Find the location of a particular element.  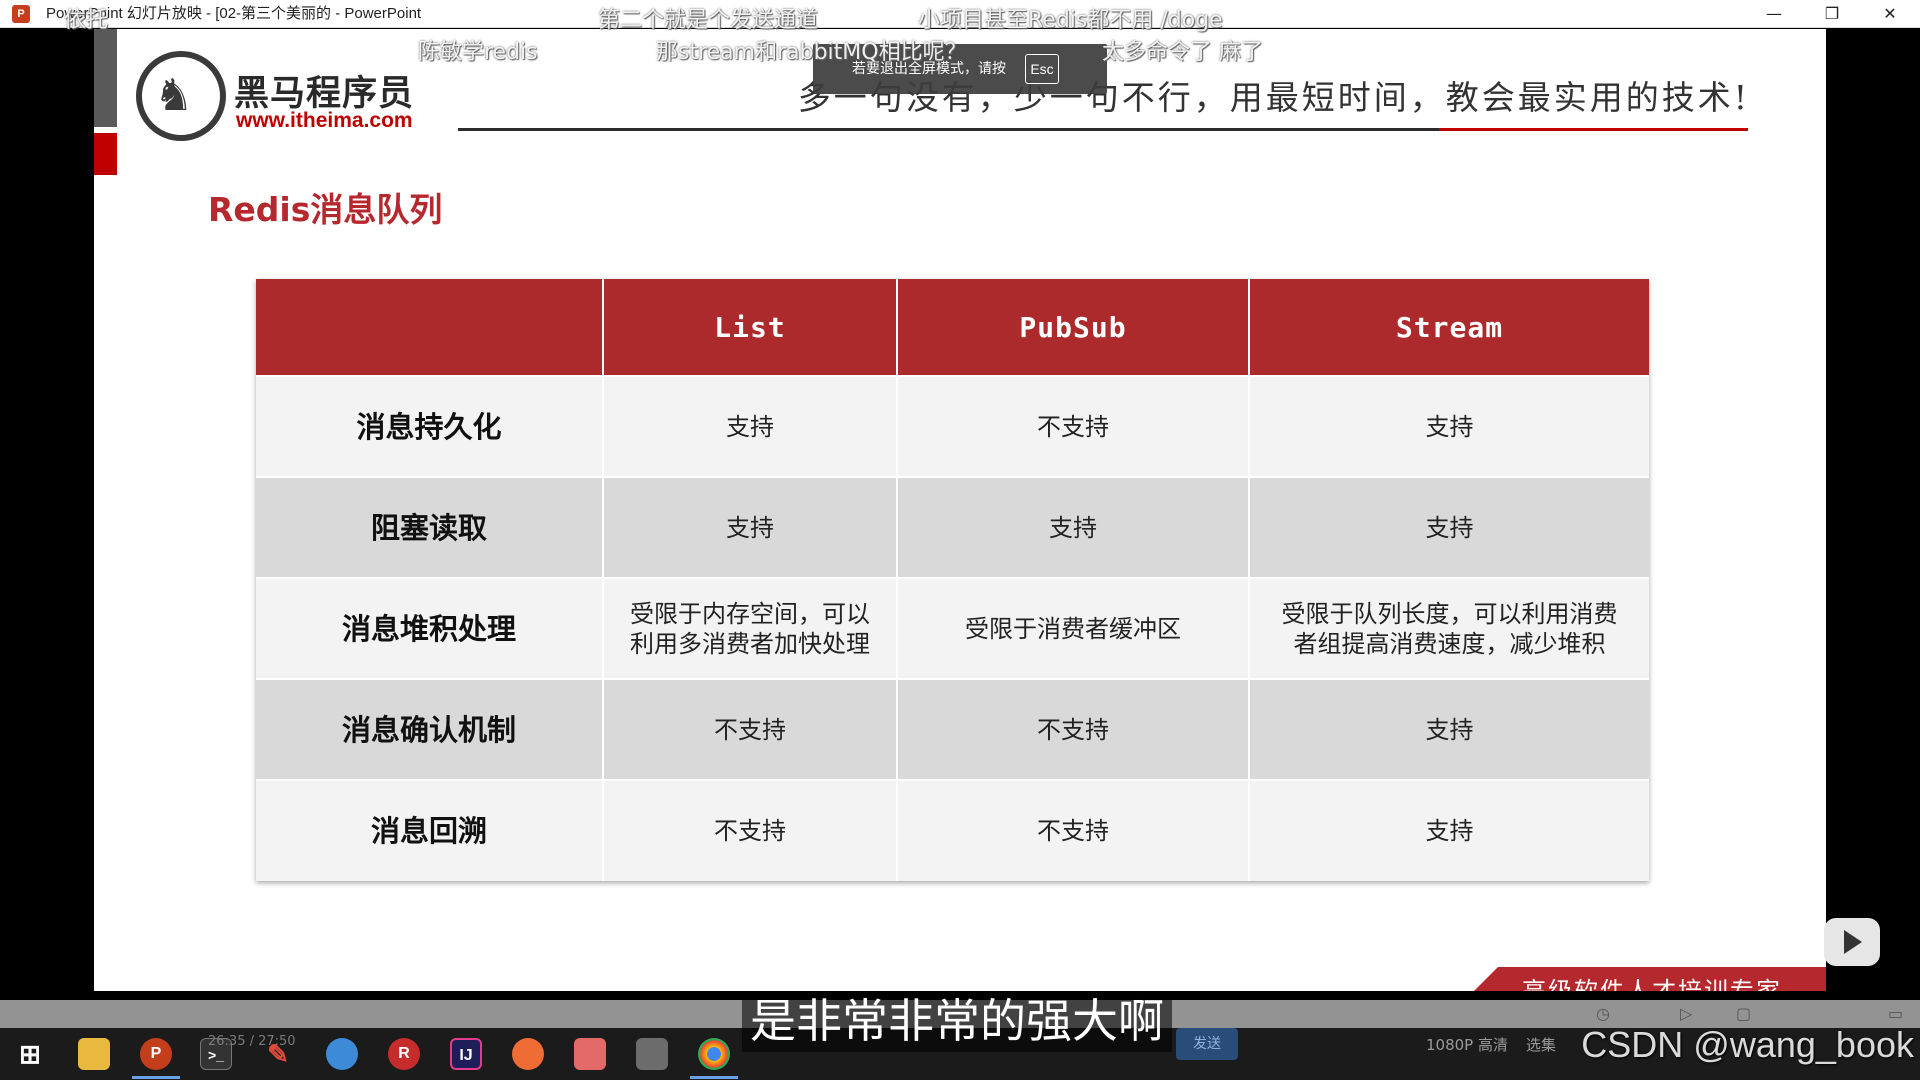

tagline-text: 高级软件人才培训专家 is located at coordinates (1652, 984).